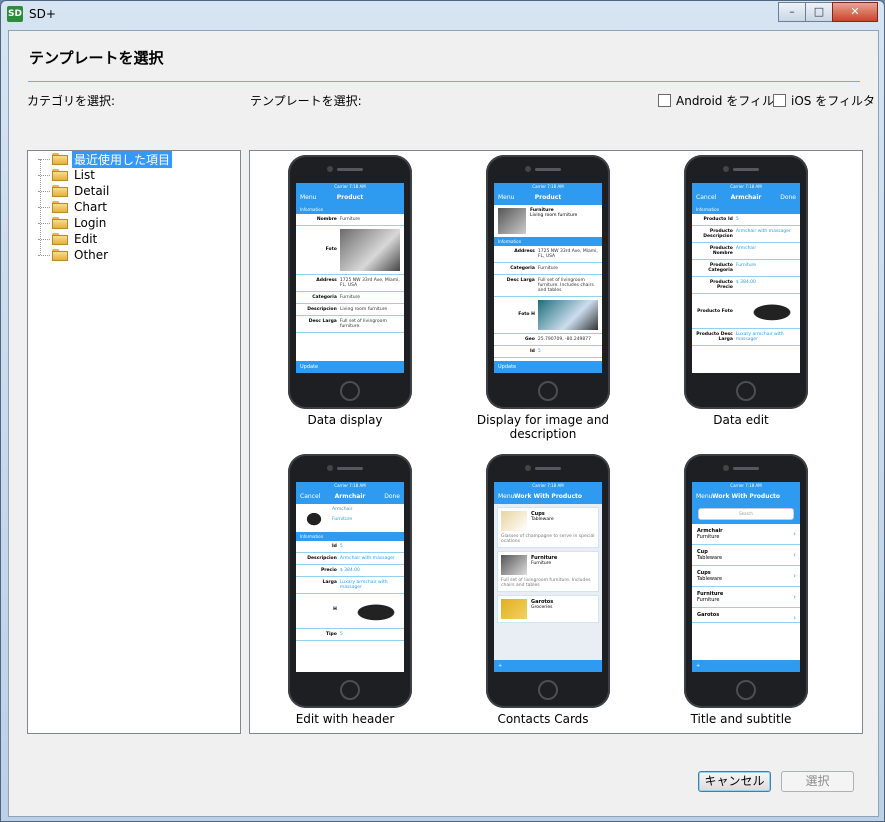 Image resolution: width=885 pixels, height=822 pixels. I want to click on tree-item-recent: 最近使用した項目, so click(105, 159).